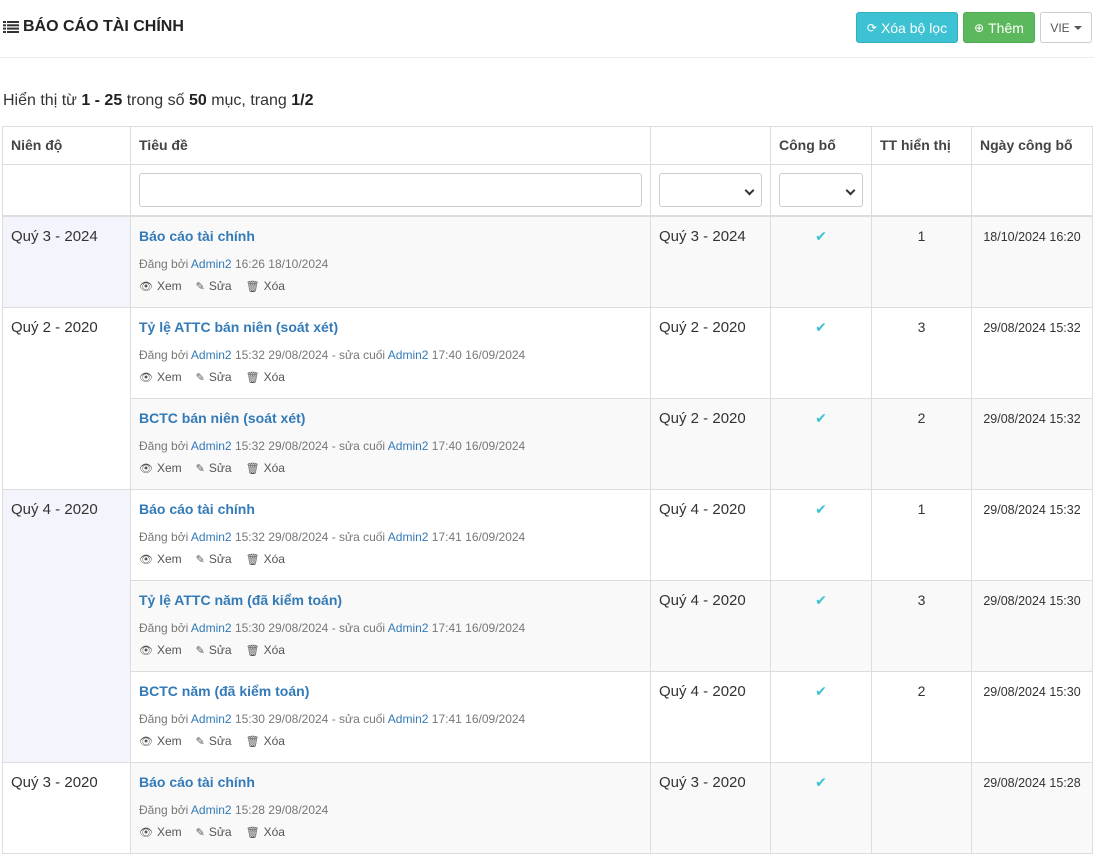 Image resolution: width=1094 pixels, height=854 pixels. I want to click on list-icon, so click(11, 27).